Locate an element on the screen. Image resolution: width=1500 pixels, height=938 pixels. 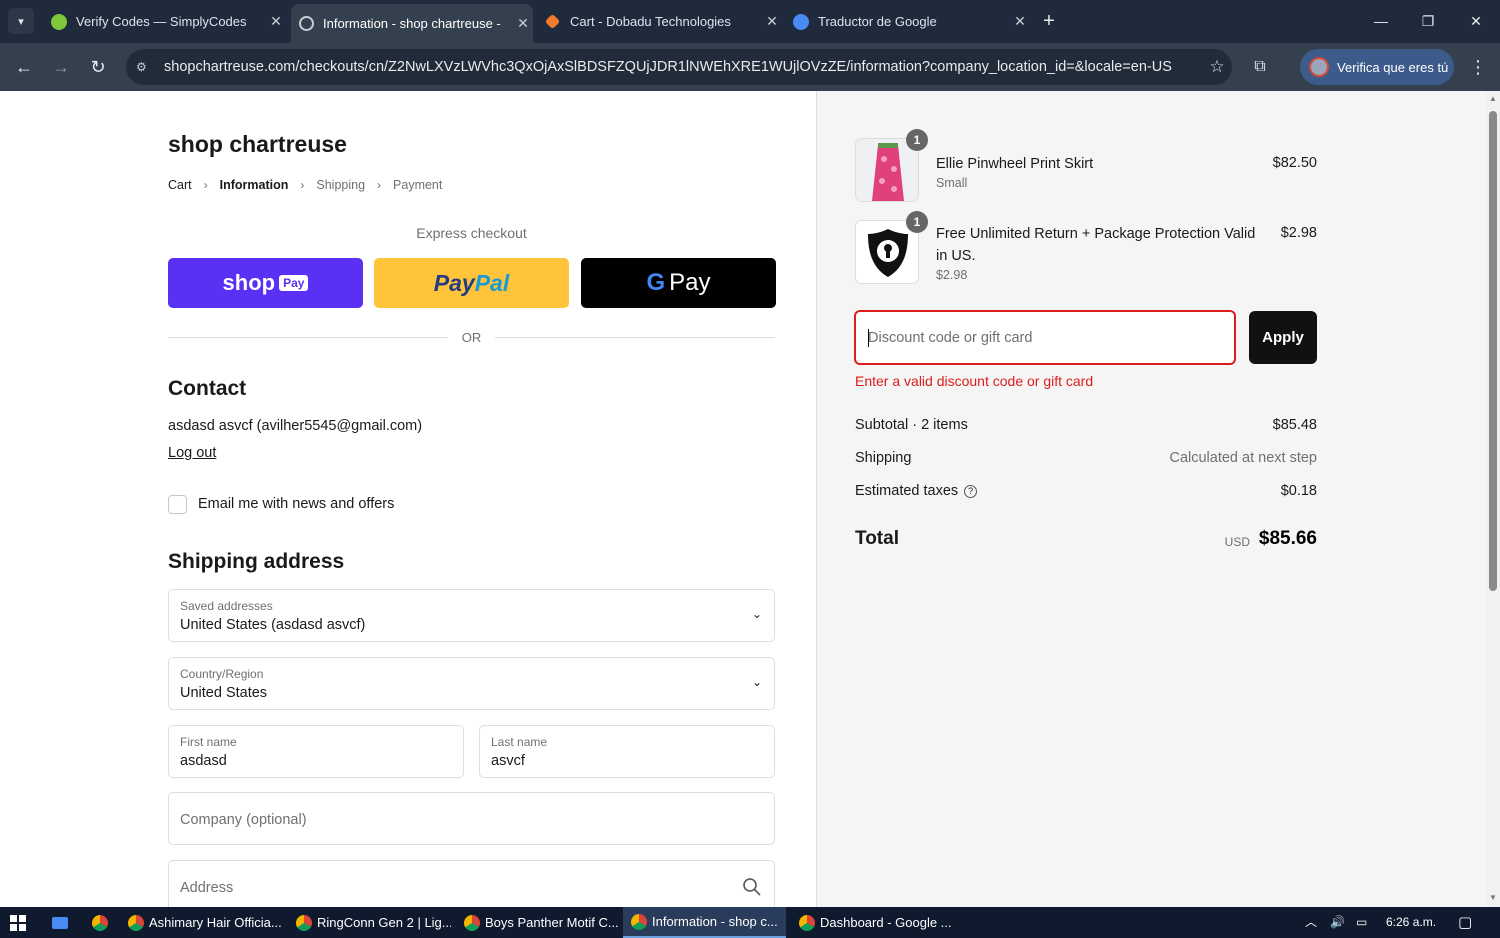
currency-code: USD is located at coordinates (1237, 542).